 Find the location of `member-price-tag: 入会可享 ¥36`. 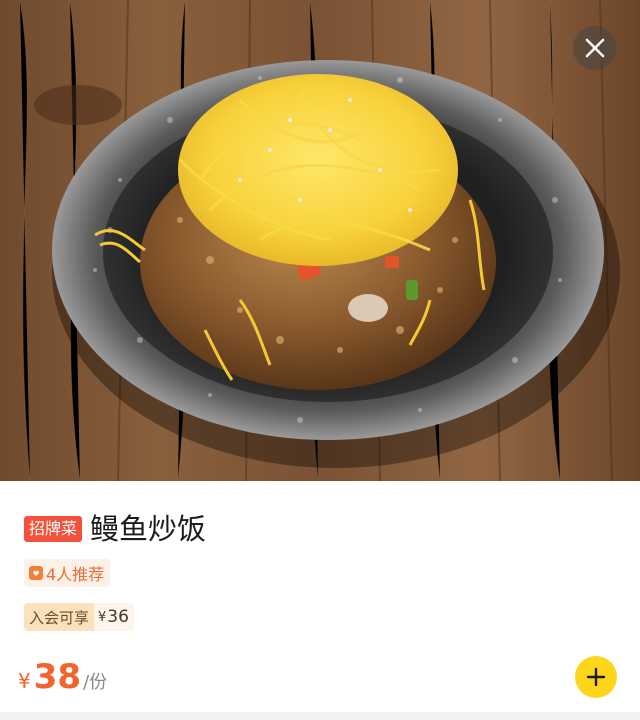

member-price-tag: 入会可享 ¥36 is located at coordinates (79, 617).